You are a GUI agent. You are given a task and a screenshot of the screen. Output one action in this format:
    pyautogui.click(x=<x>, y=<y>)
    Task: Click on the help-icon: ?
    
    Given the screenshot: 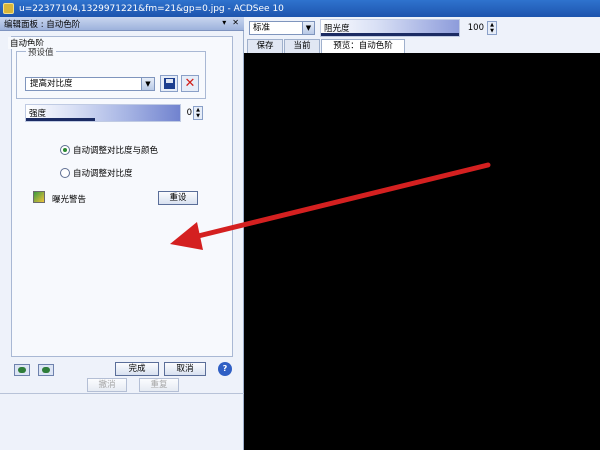 What is the action you would take?
    pyautogui.click(x=225, y=369)
    